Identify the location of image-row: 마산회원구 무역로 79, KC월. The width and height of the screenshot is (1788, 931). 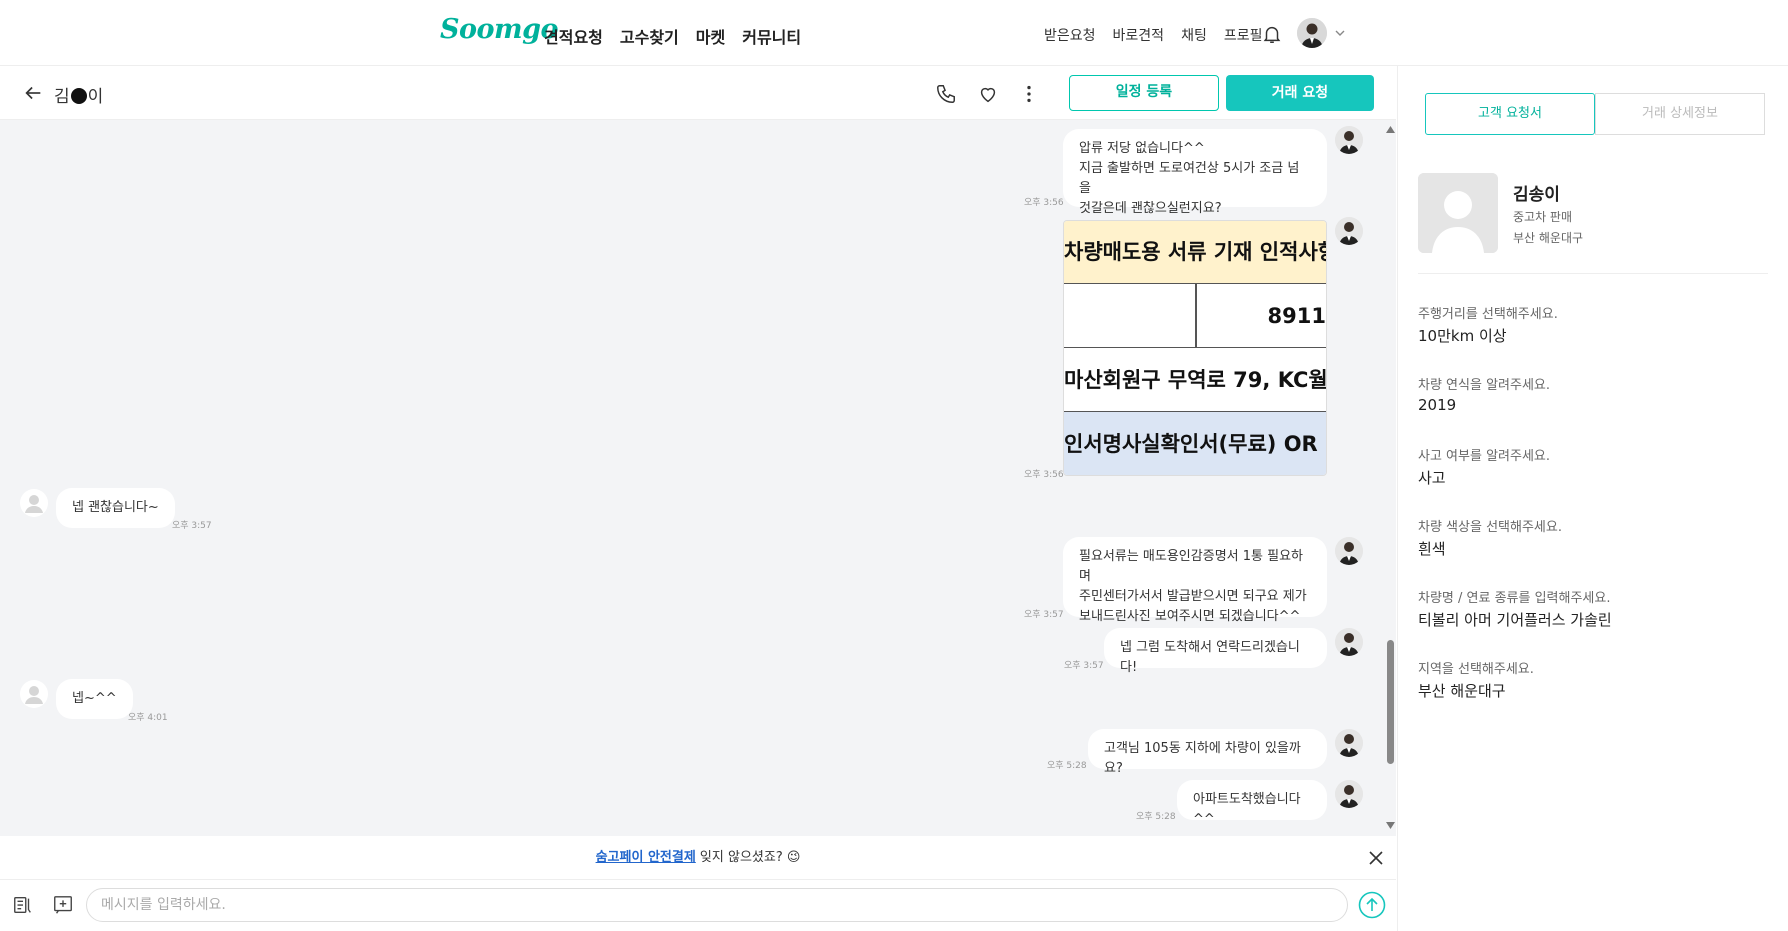
(1195, 380).